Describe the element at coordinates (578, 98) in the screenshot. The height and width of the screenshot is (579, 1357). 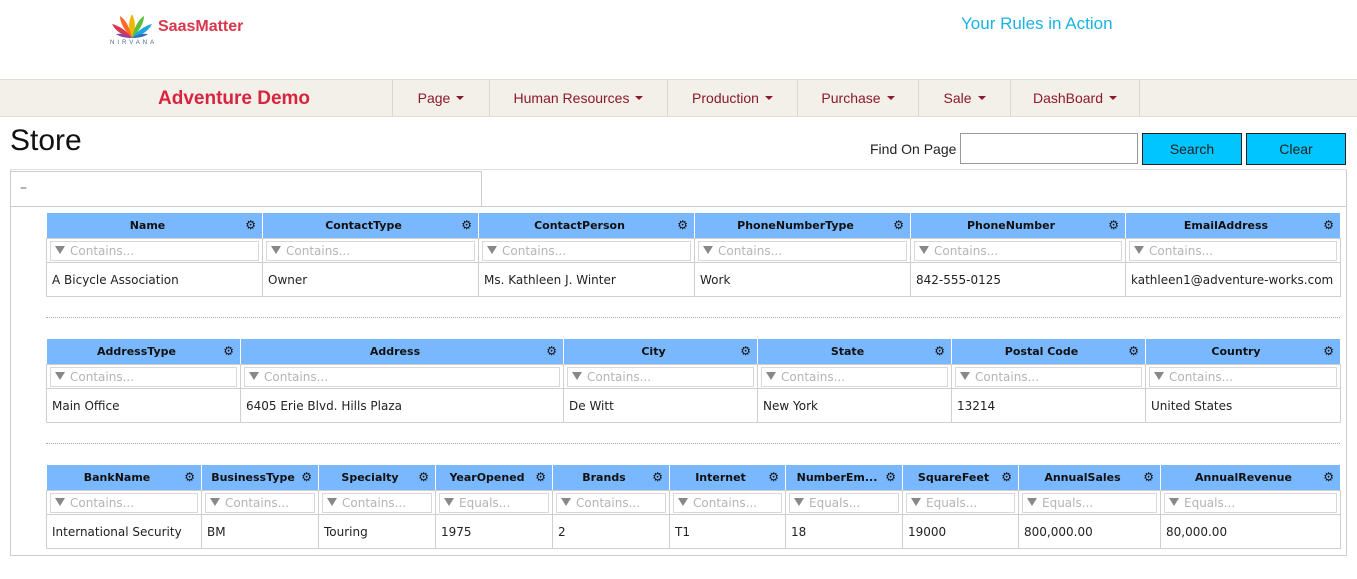
I see `nav-menu-human-resources: Human Resources` at that location.